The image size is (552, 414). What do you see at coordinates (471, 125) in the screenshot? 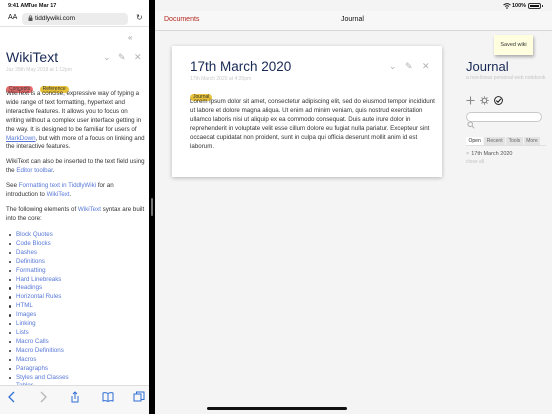
I see `search-icon` at bounding box center [471, 125].